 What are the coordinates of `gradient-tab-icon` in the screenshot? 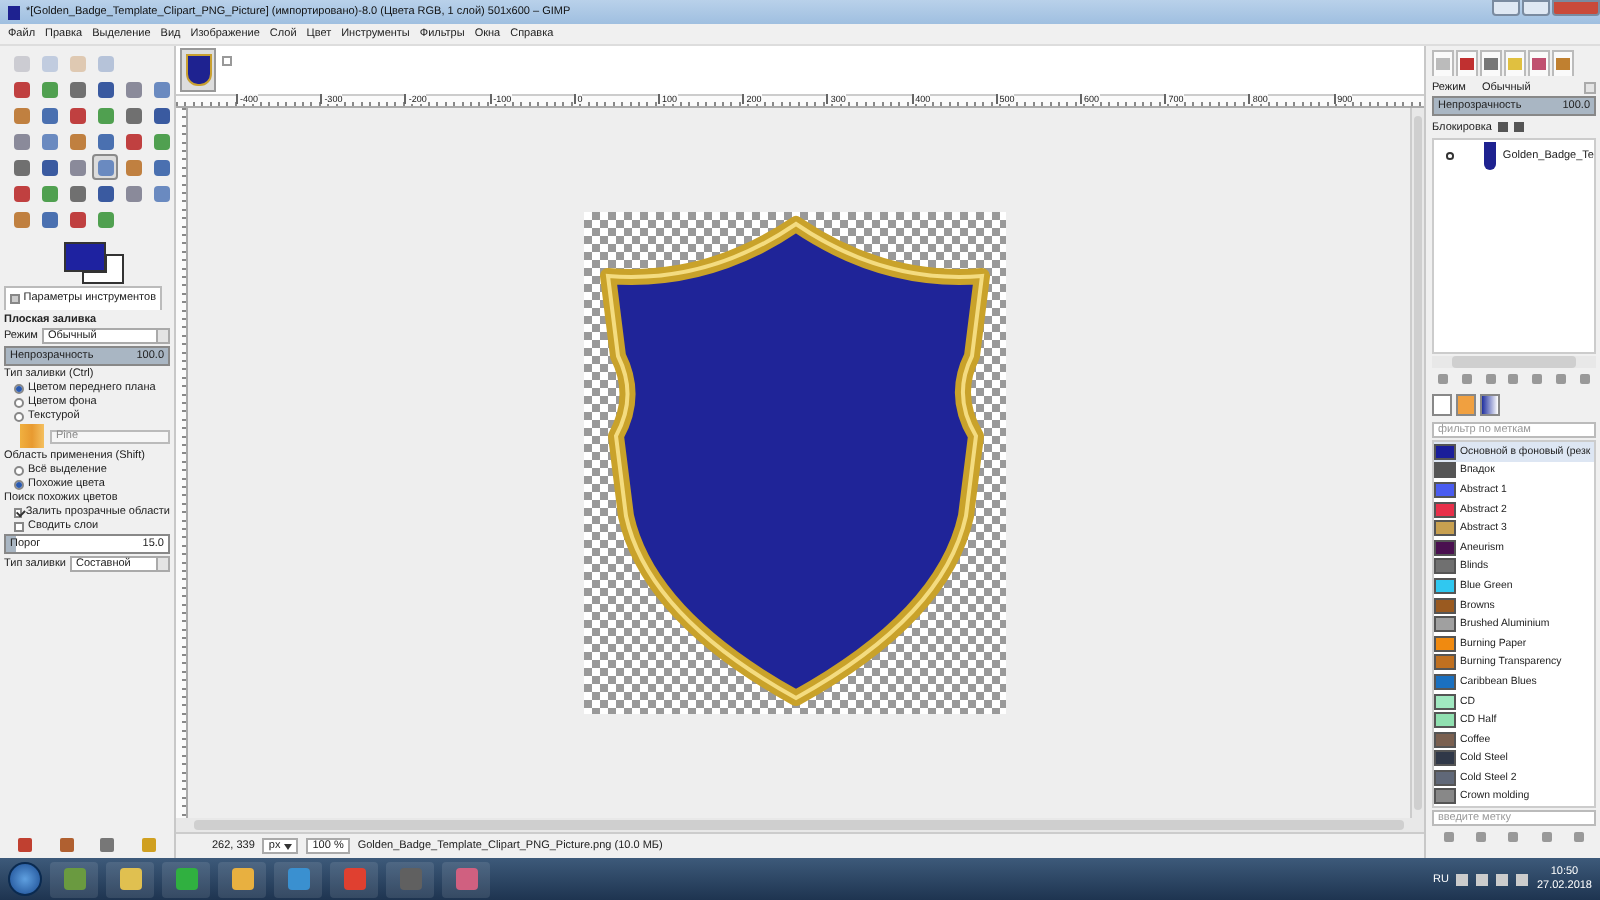 It's located at (1490, 405).